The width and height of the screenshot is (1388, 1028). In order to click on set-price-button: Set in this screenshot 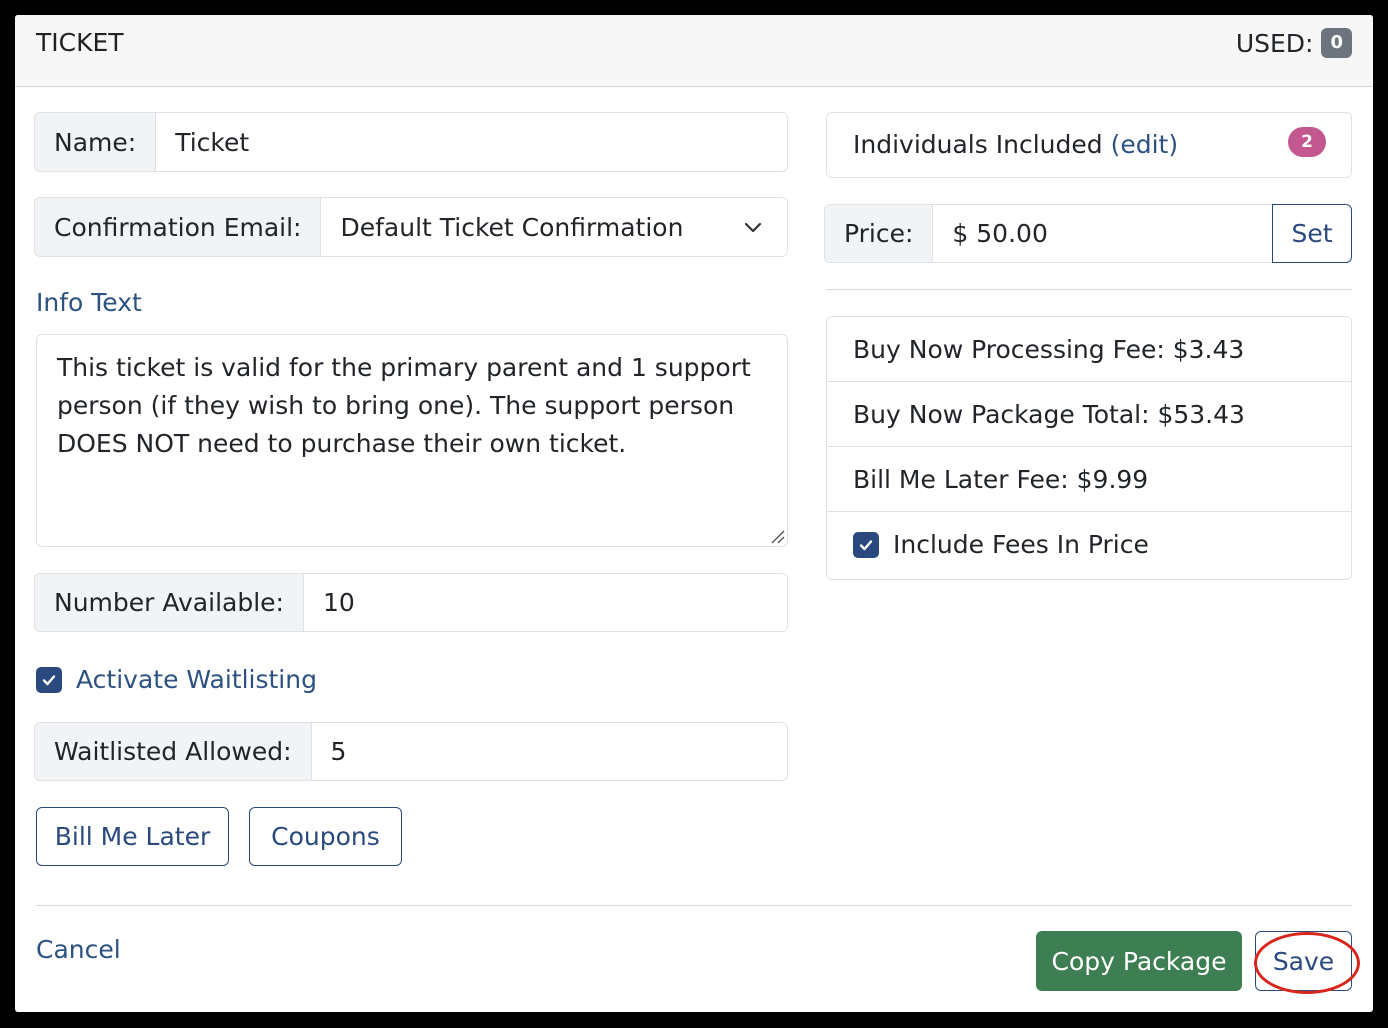, I will do `click(1312, 233)`.